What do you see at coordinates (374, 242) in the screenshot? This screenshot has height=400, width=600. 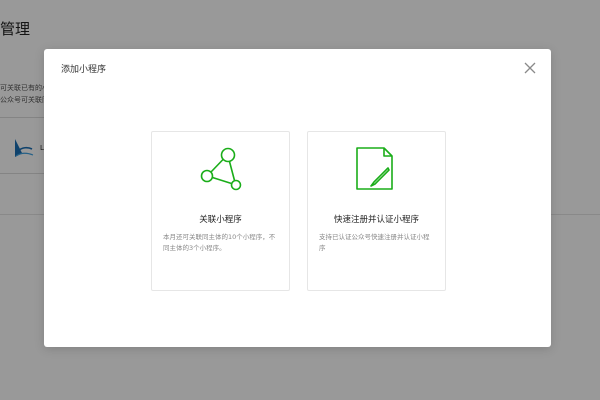 I see `quick-register-desc: 支持已认证公众号快速注册并认证小程序` at bounding box center [374, 242].